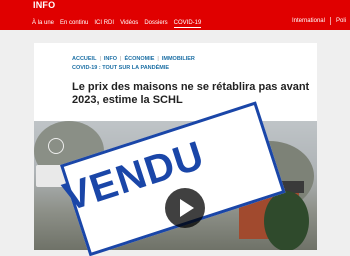 The image size is (350, 256). I want to click on logo-block: INFO, so click(44, 7).